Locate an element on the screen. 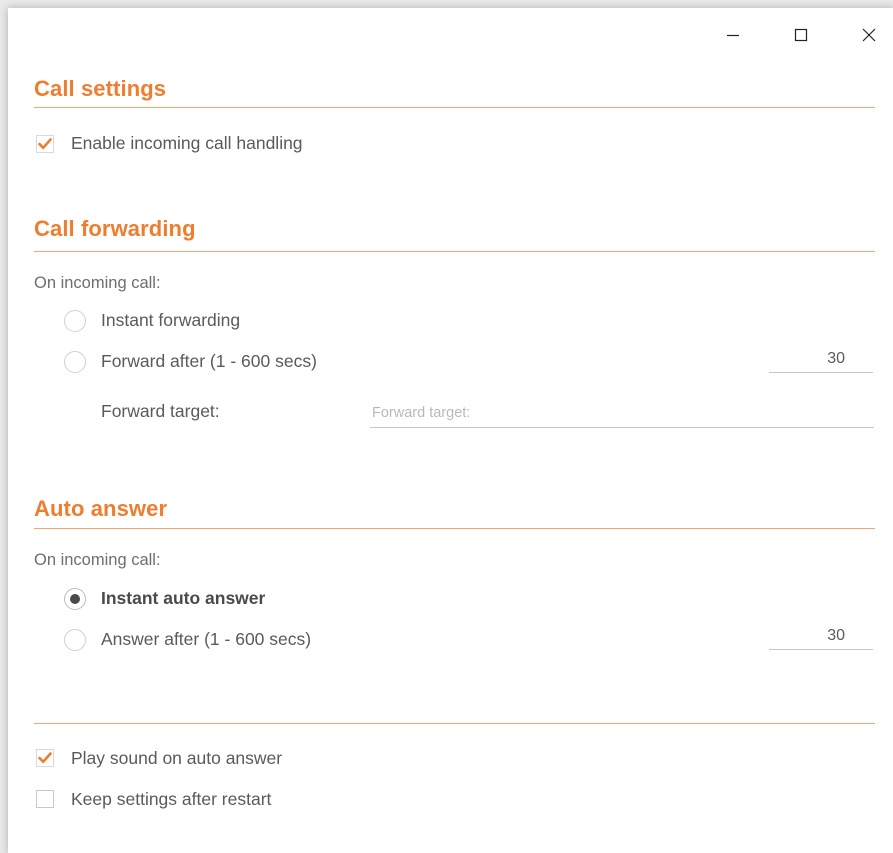  radio-forward-after is located at coordinates (75, 362).